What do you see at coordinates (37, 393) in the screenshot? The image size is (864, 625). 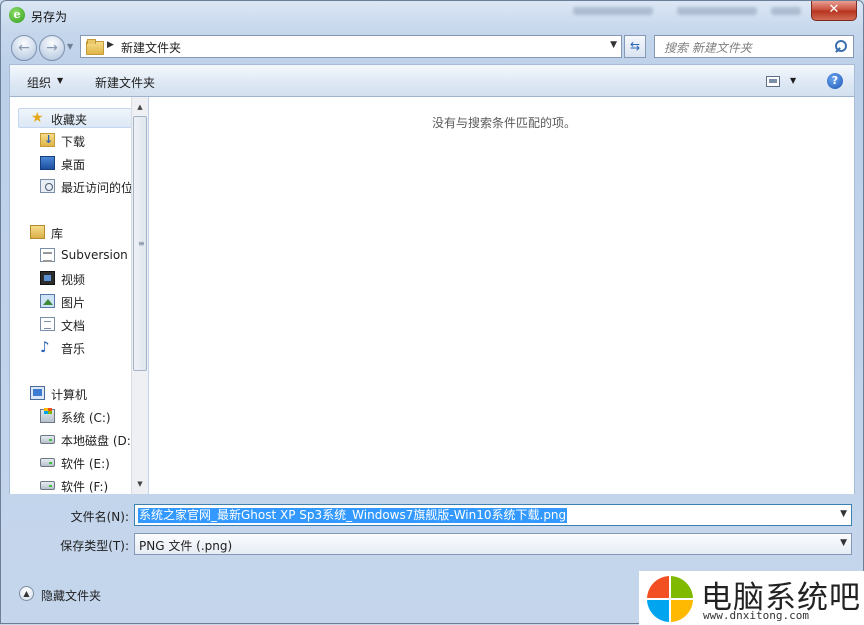 I see `computer-icon` at bounding box center [37, 393].